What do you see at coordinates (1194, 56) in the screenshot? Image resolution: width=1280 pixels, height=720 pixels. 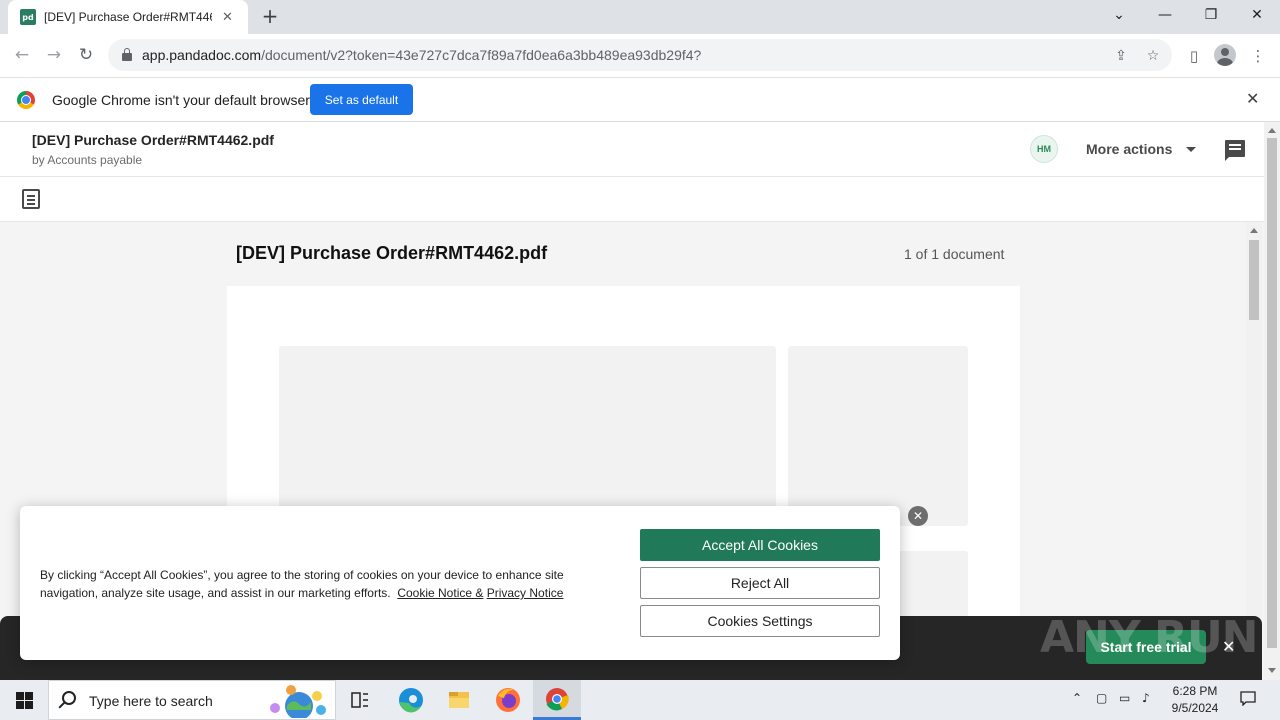 I see `side-panel-icon: ▯` at bounding box center [1194, 56].